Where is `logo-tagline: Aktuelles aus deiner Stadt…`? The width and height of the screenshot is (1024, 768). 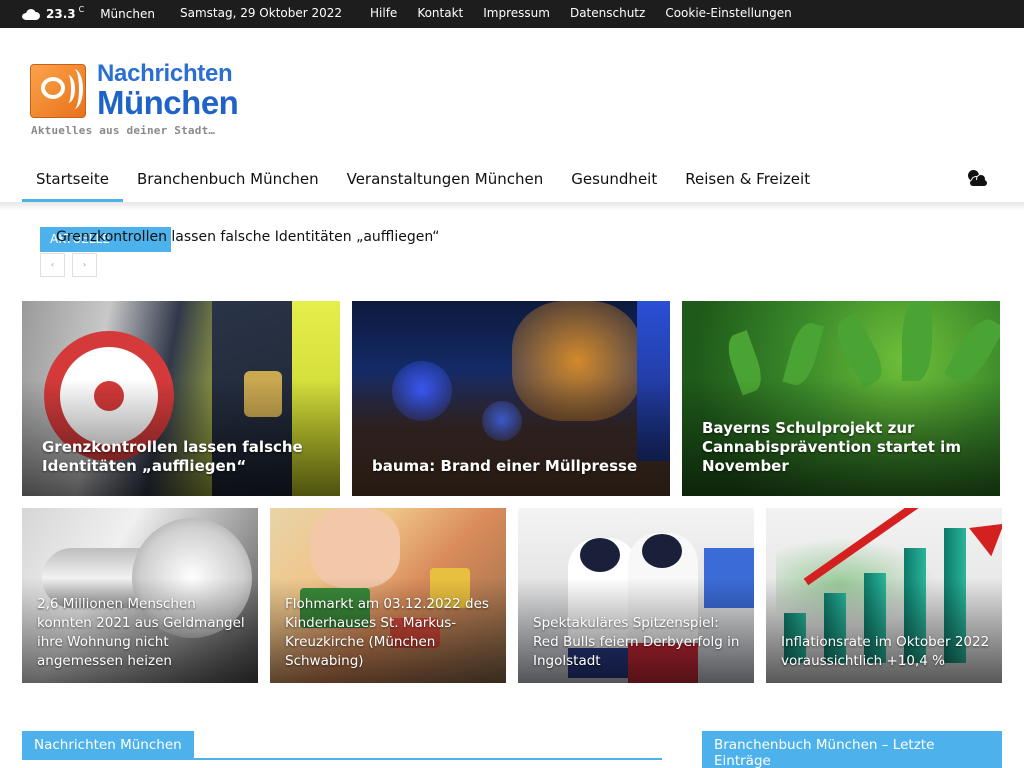
logo-tagline: Aktuelles aus deiner Stadt… is located at coordinates (123, 130).